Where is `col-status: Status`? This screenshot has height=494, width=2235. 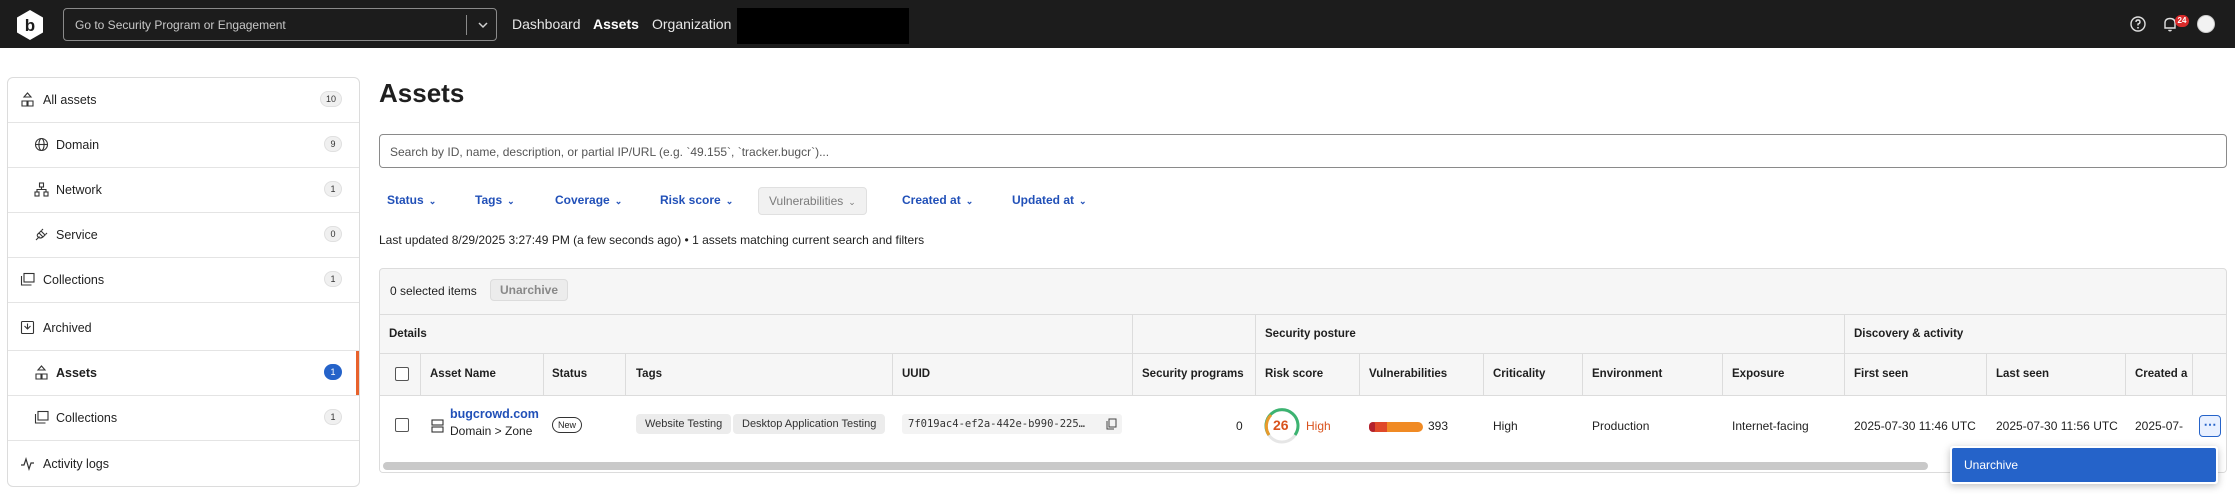
col-status: Status is located at coordinates (569, 374).